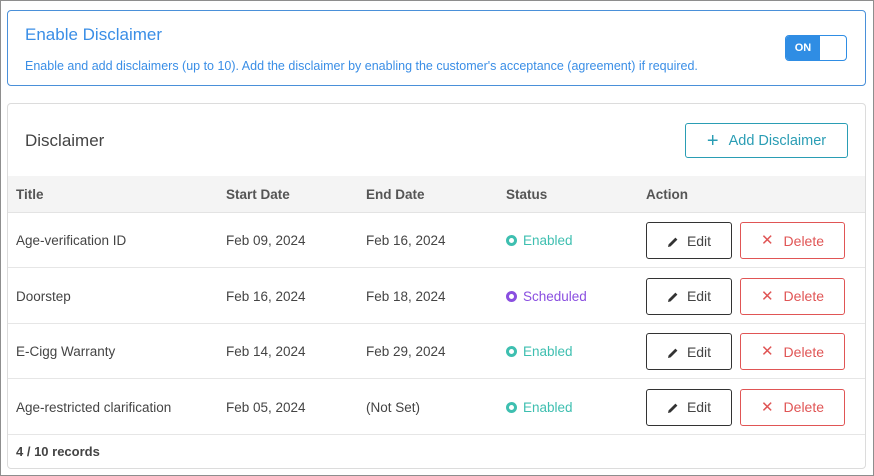  I want to click on row-title: Age-restricted clarification, so click(94, 407).